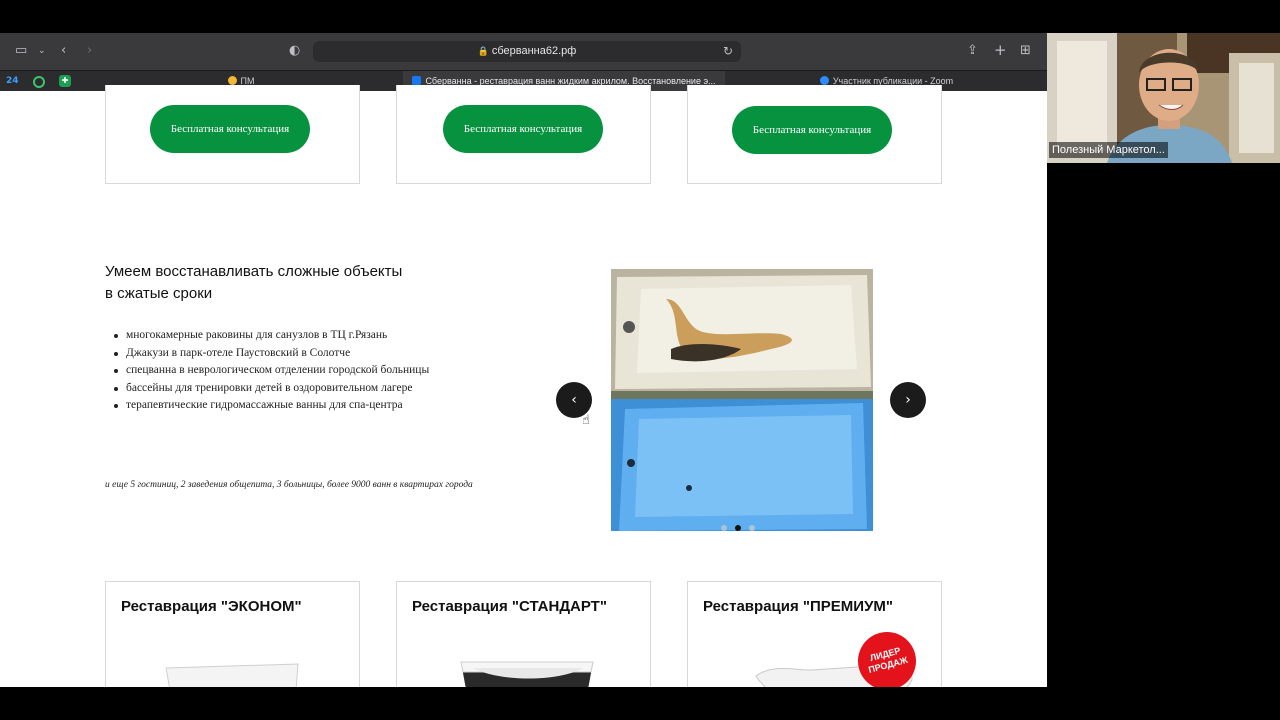 Image resolution: width=1280 pixels, height=720 pixels. What do you see at coordinates (232, 634) in the screenshot?
I see `package-card-econom: Реставрация "ЭКОНОМ"` at bounding box center [232, 634].